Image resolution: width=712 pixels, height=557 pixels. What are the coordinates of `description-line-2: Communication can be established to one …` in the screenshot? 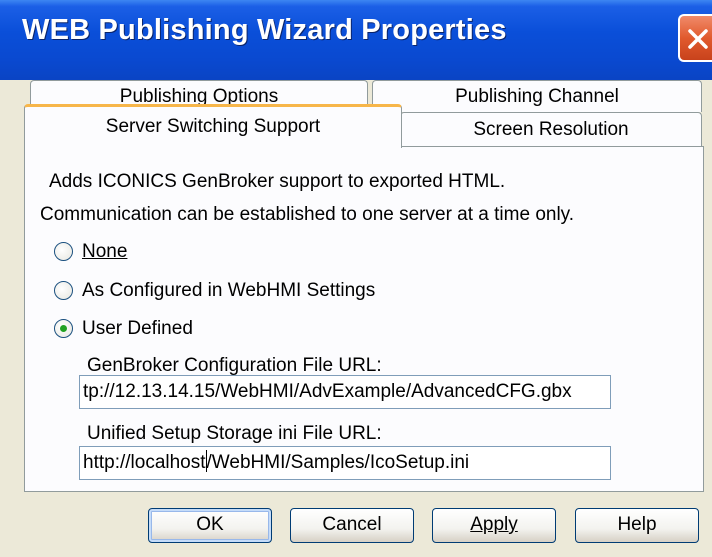 It's located at (307, 214).